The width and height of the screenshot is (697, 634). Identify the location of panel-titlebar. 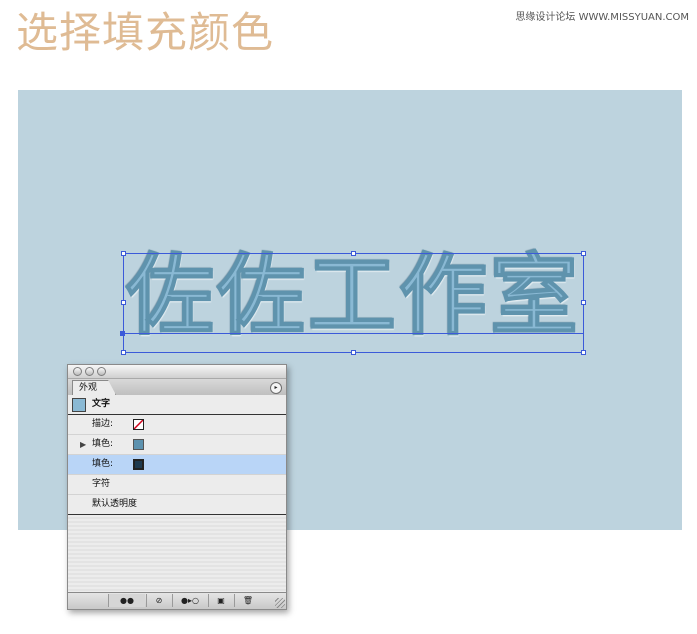
(177, 372).